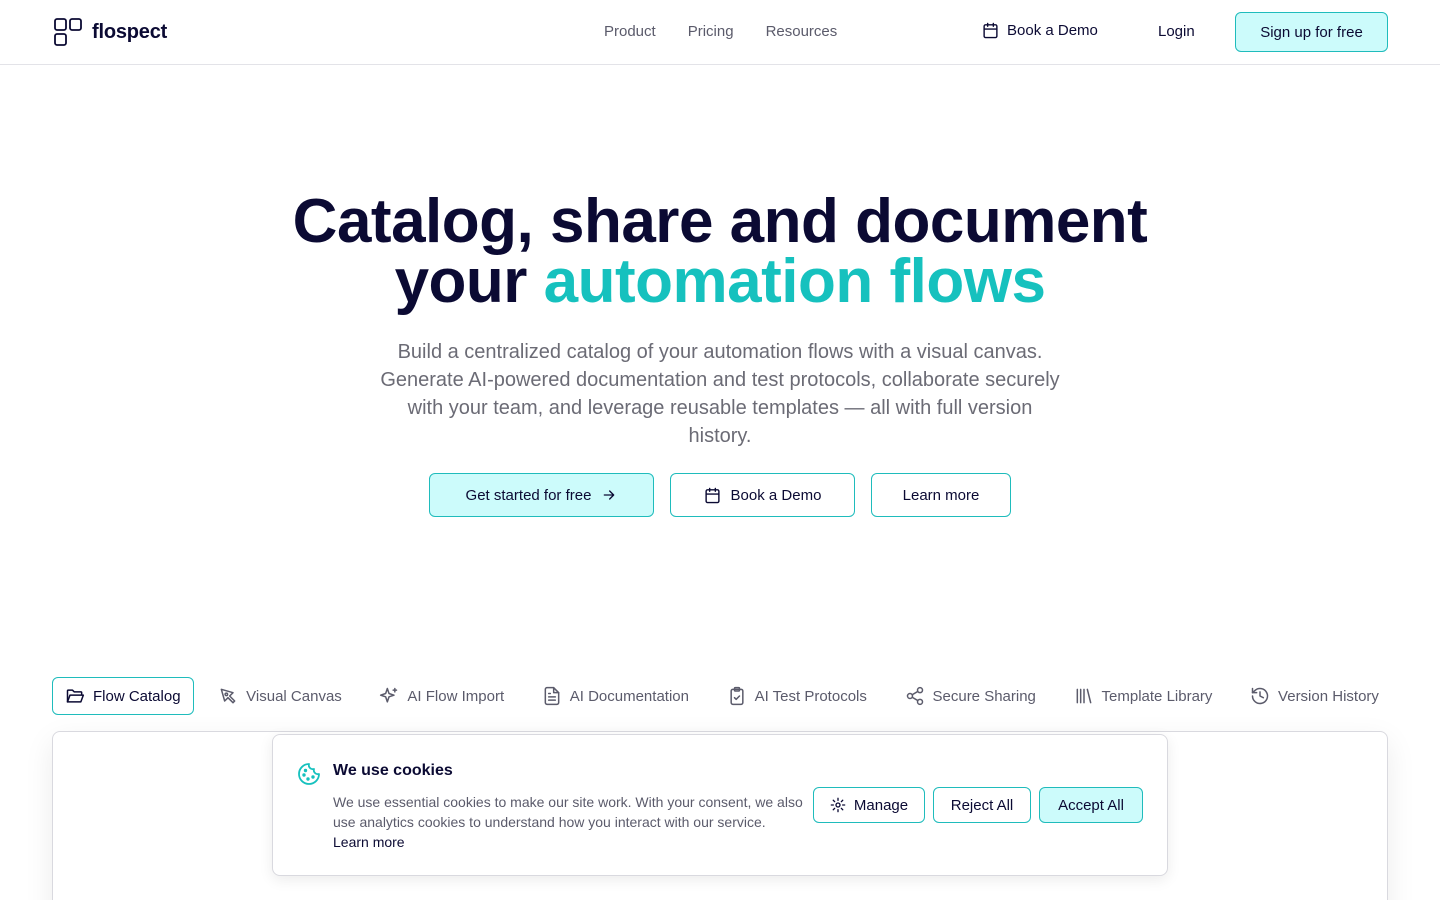 The image size is (1440, 900). I want to click on tab-version-history: Version History, so click(1314, 696).